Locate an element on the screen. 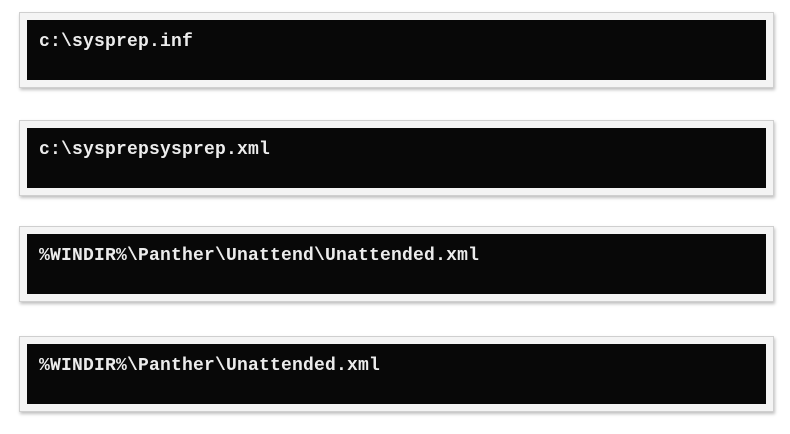 Image resolution: width=790 pixels, height=434 pixels. terminal-window: c:\sysprep.inf is located at coordinates (396, 50).